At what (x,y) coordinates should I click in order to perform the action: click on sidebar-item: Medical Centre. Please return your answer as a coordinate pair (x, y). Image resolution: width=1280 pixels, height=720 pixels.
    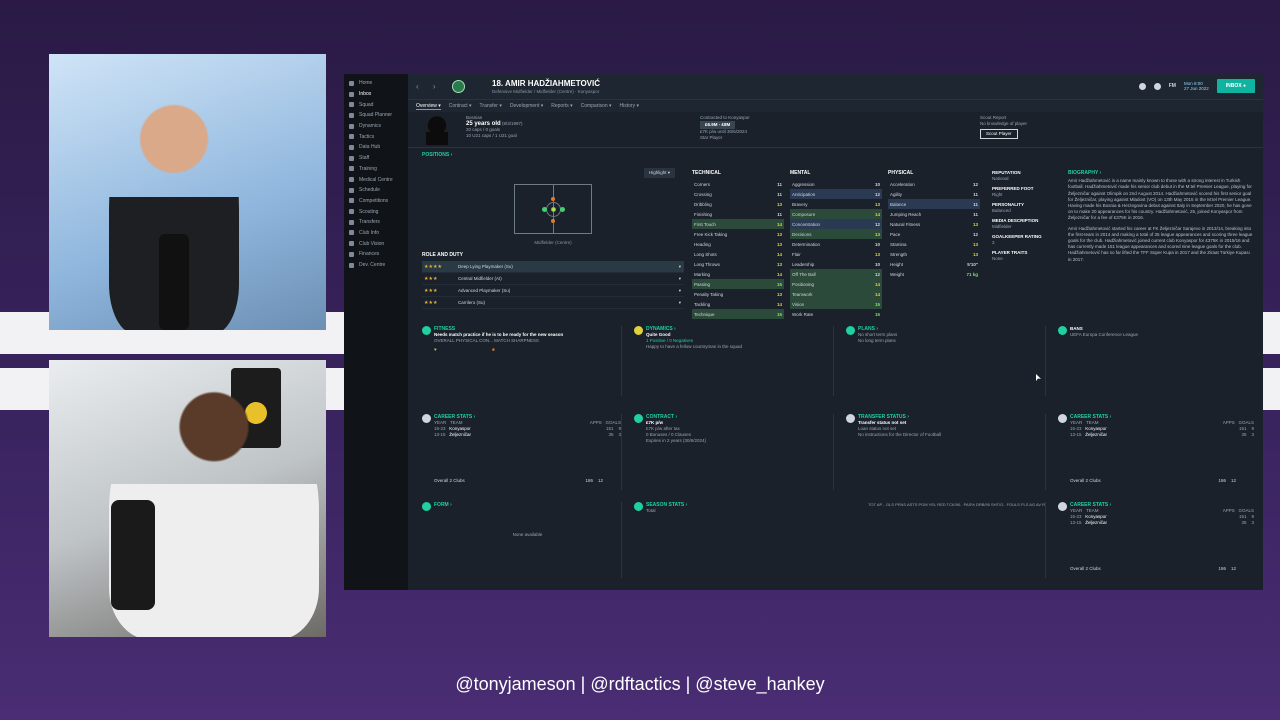
    Looking at the image, I should click on (376, 179).